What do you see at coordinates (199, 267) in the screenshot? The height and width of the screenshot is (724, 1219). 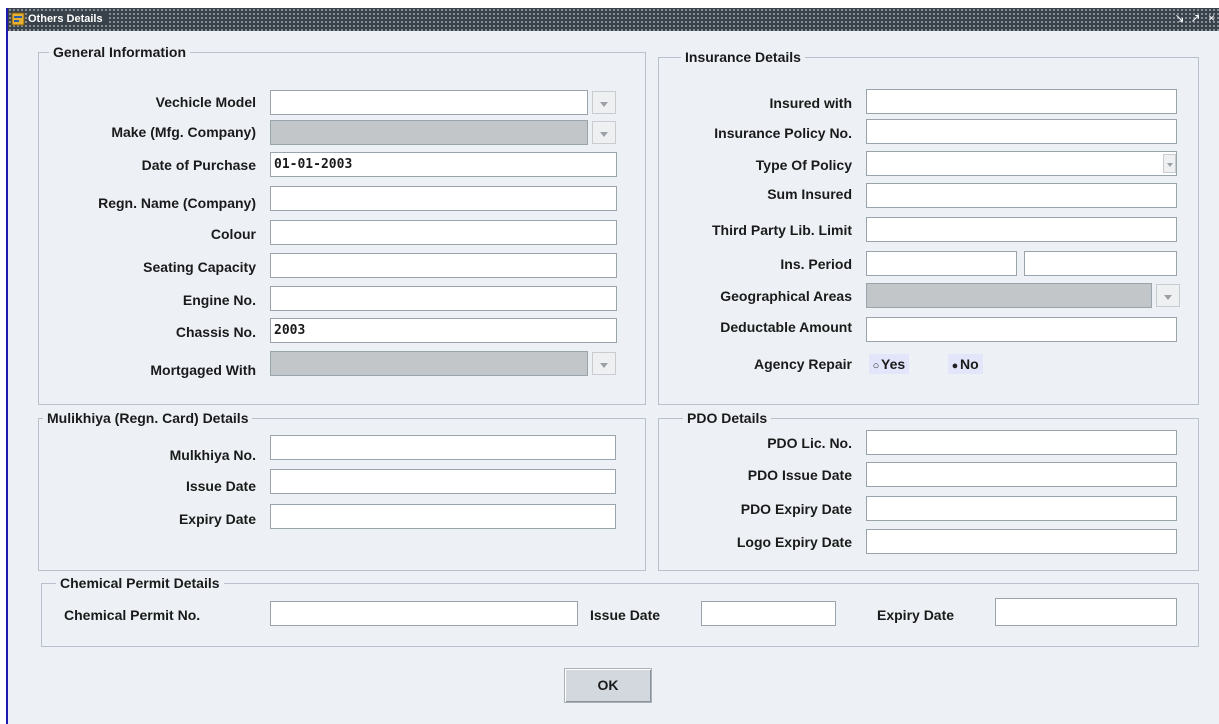 I see `seating-capacity-label: Seating Capacity` at bounding box center [199, 267].